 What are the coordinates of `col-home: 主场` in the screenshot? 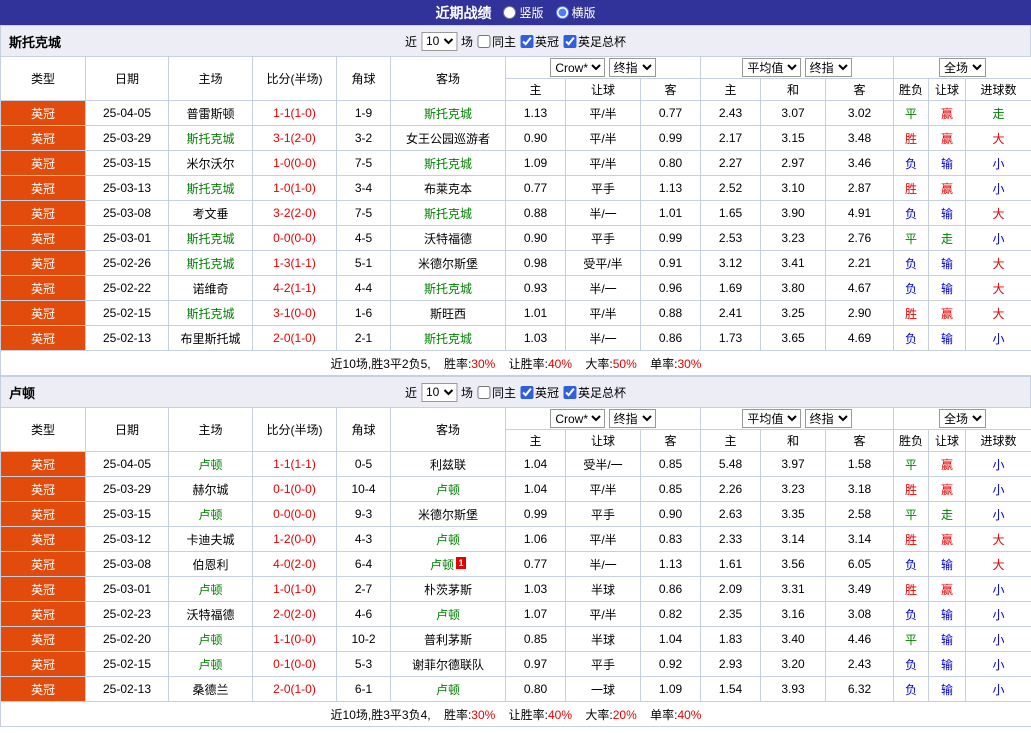 It's located at (210, 78).